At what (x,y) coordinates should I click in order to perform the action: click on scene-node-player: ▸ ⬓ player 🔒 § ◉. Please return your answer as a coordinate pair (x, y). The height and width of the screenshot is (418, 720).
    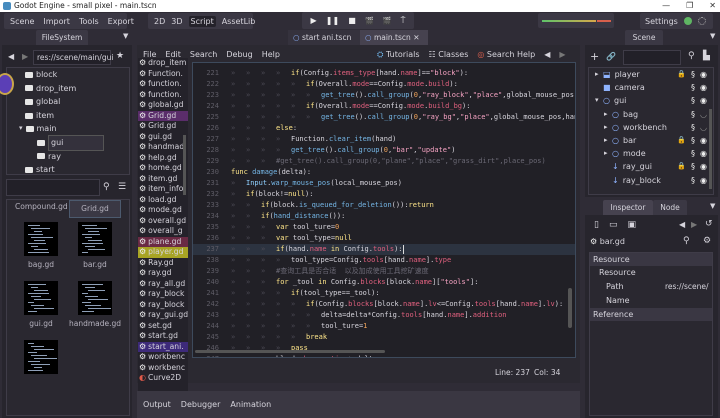
    Looking at the image, I should click on (651, 74).